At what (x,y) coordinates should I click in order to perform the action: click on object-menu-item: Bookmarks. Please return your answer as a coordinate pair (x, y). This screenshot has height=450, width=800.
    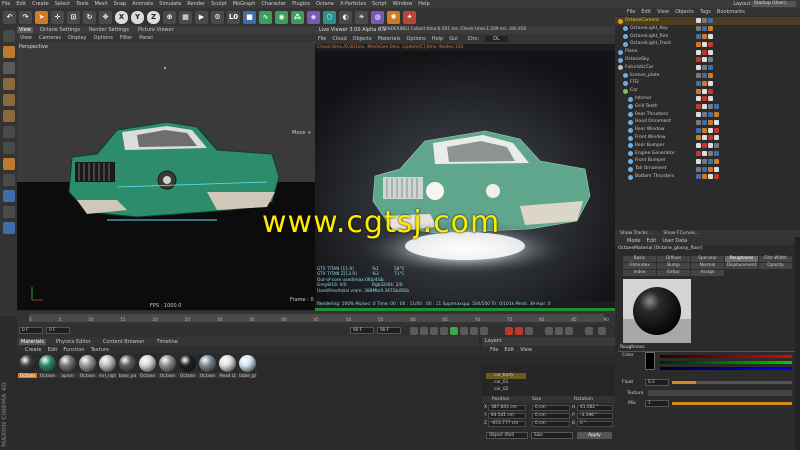
    Looking at the image, I should click on (731, 12).